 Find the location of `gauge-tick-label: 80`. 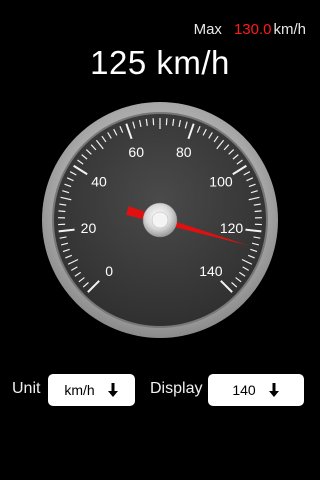

gauge-tick-label: 80 is located at coordinates (184, 152).